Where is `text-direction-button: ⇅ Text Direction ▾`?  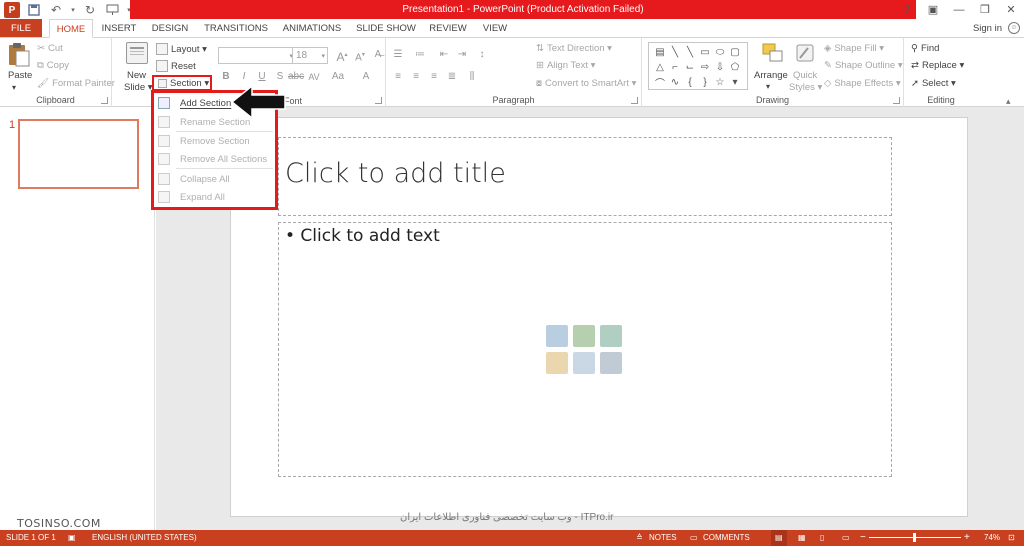 text-direction-button: ⇅ Text Direction ▾ is located at coordinates (574, 48).